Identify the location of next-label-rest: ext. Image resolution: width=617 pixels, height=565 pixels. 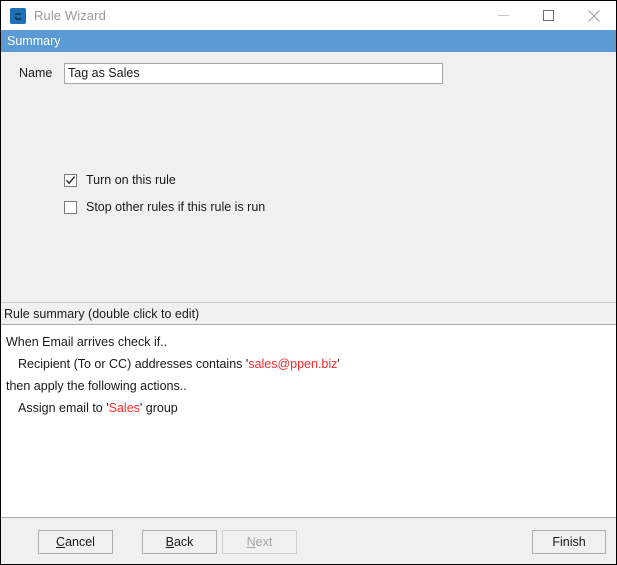
(264, 542).